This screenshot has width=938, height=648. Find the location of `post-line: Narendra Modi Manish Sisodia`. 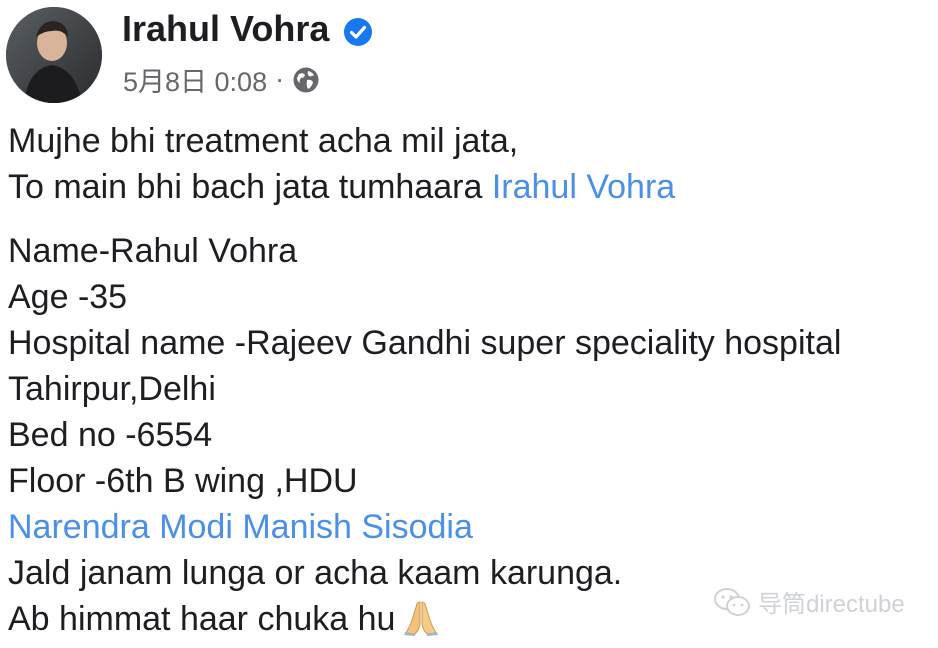

post-line: Narendra Modi Manish Sisodia is located at coordinates (470, 527).